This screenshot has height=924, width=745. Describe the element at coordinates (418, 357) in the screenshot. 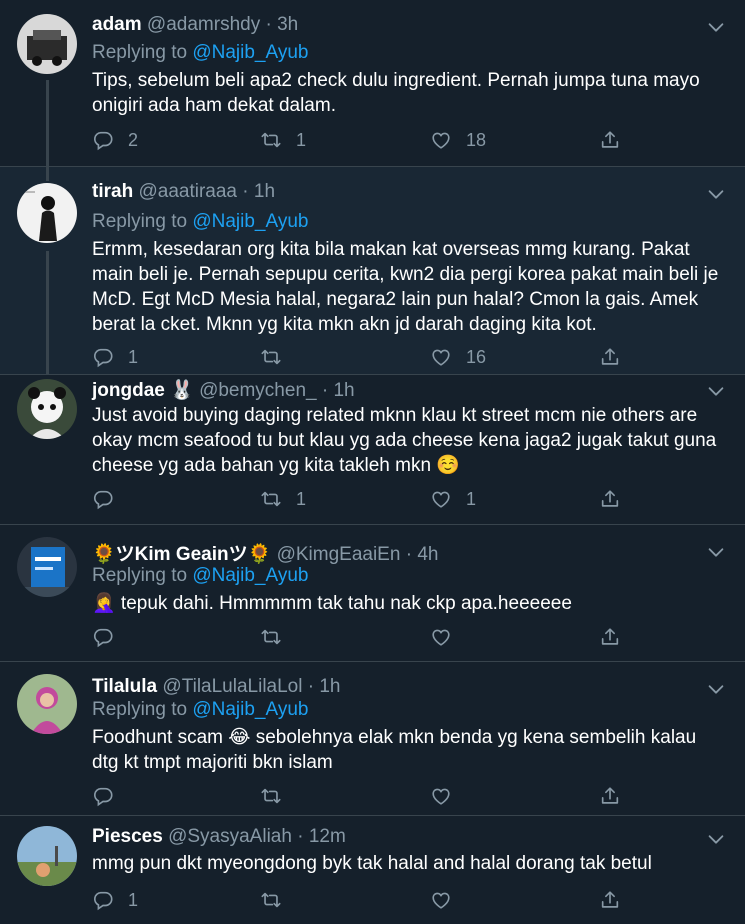

I see `action-bar: 1 16` at that location.